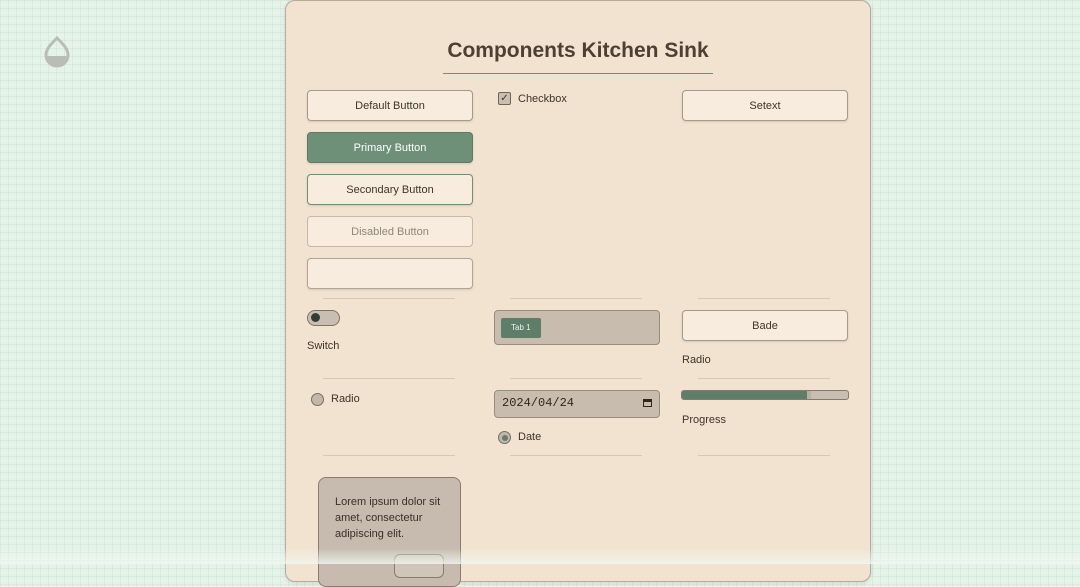 This screenshot has width=1080, height=587. I want to click on radio-label-right: Radio, so click(696, 360).